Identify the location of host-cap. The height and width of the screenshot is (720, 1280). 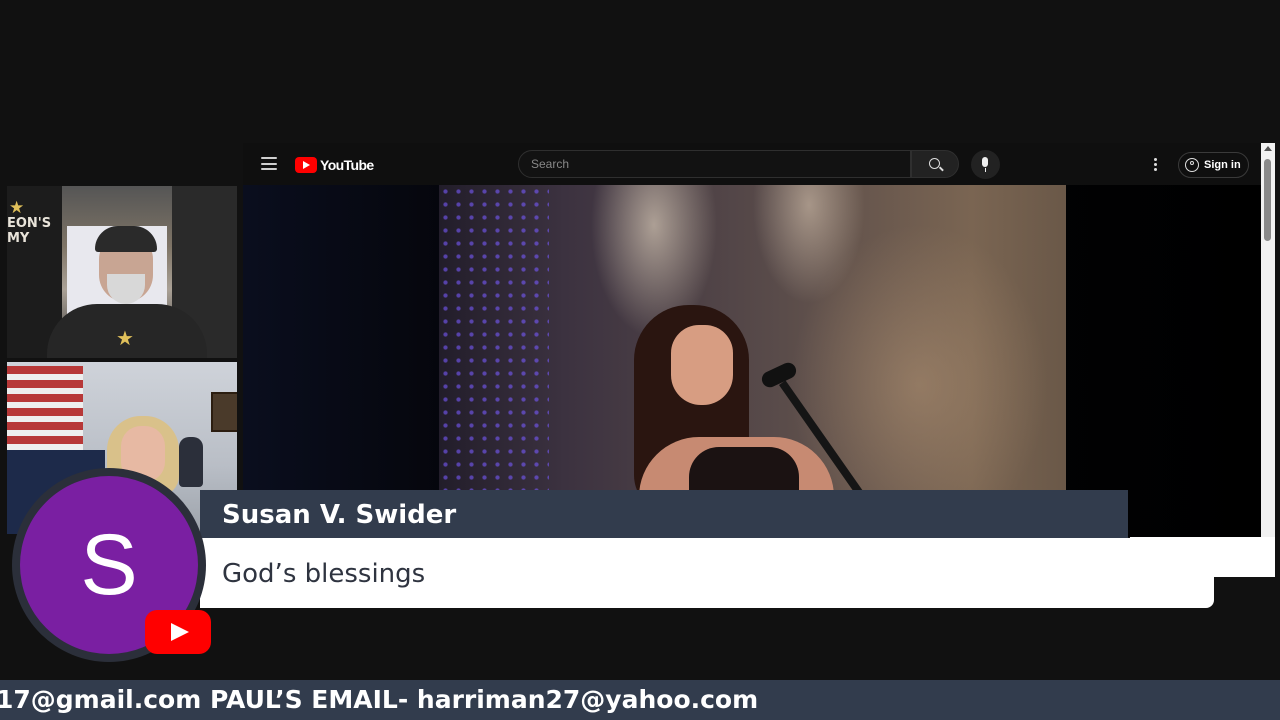
(126, 239).